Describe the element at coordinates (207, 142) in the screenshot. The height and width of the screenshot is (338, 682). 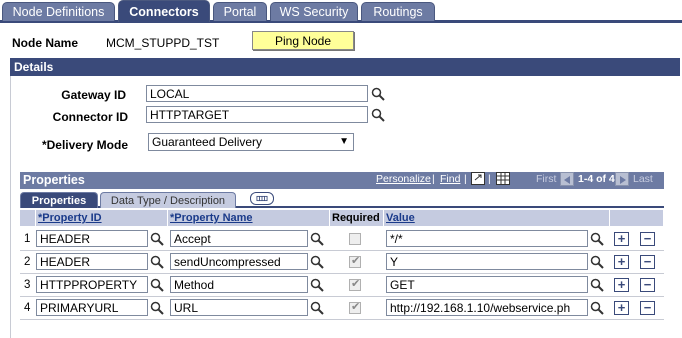
I see `delivery-mode-value: Guaranteed Delivery` at that location.